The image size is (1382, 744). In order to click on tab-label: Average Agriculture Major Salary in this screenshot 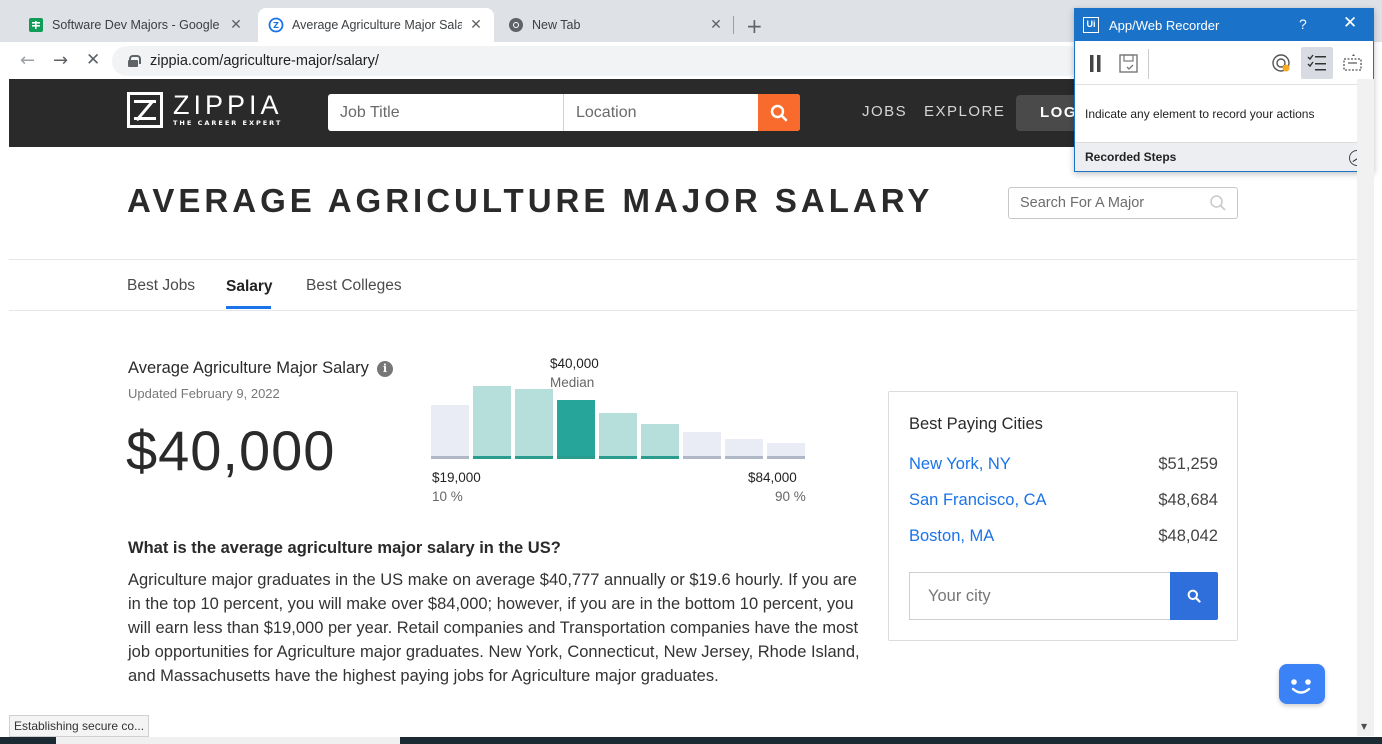, I will do `click(377, 25)`.